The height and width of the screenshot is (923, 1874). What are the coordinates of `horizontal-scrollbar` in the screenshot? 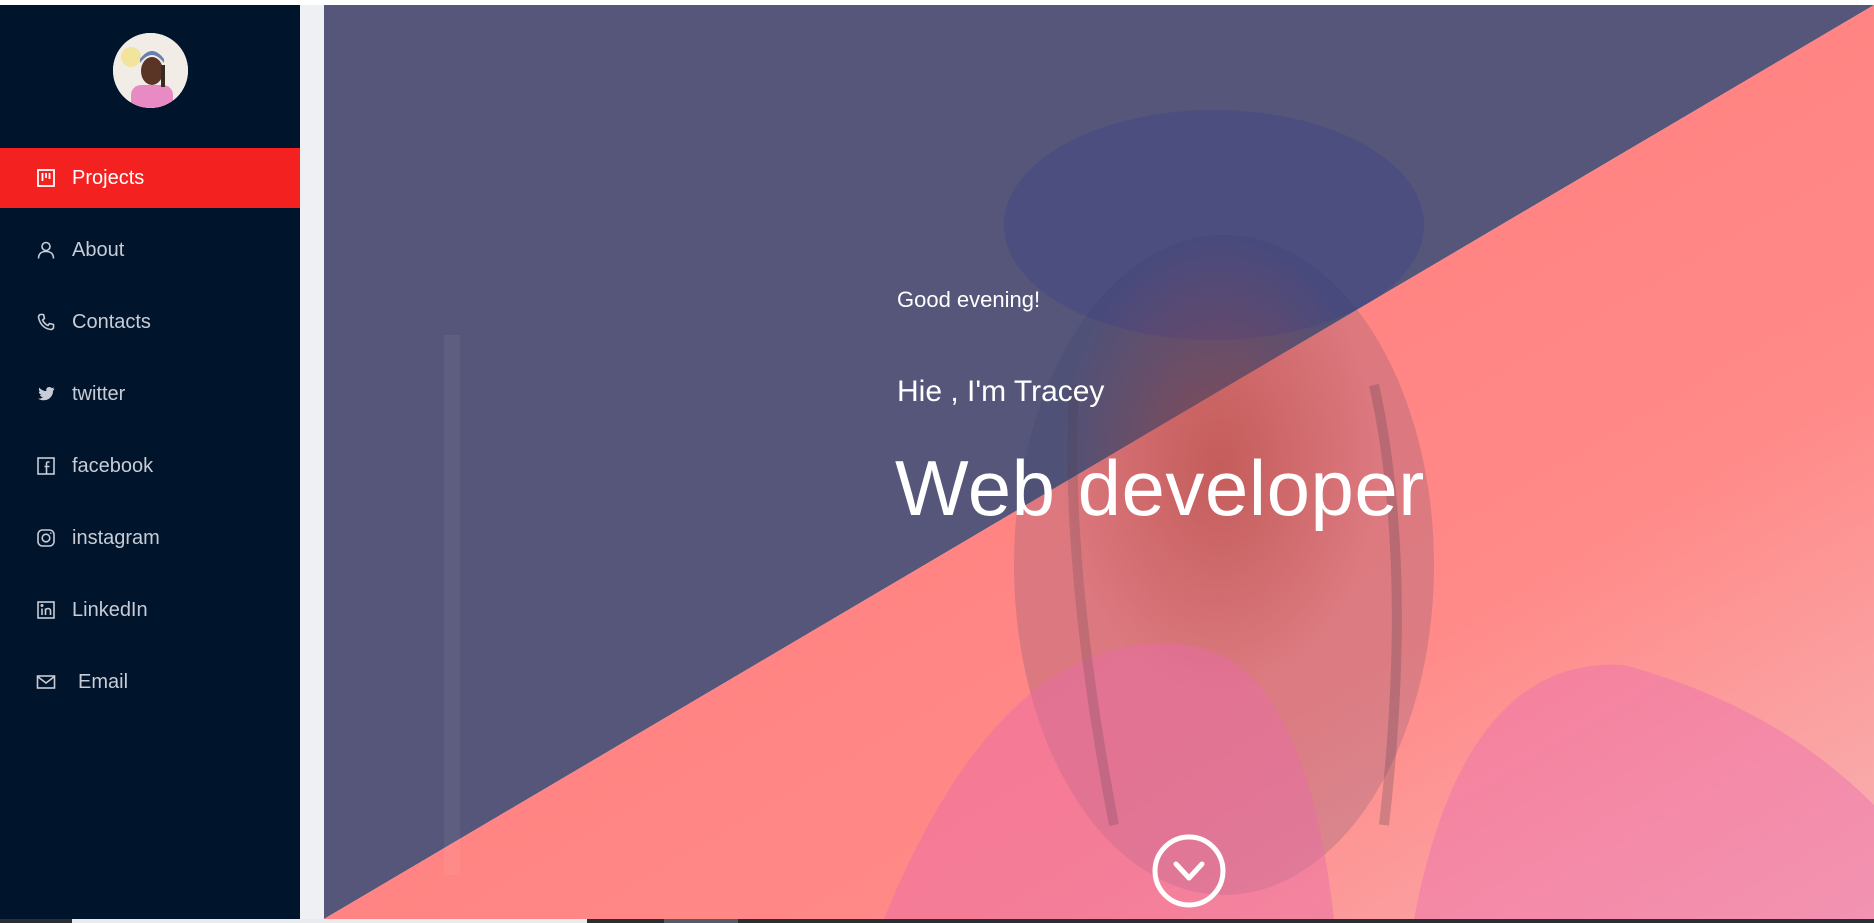 It's located at (937, 921).